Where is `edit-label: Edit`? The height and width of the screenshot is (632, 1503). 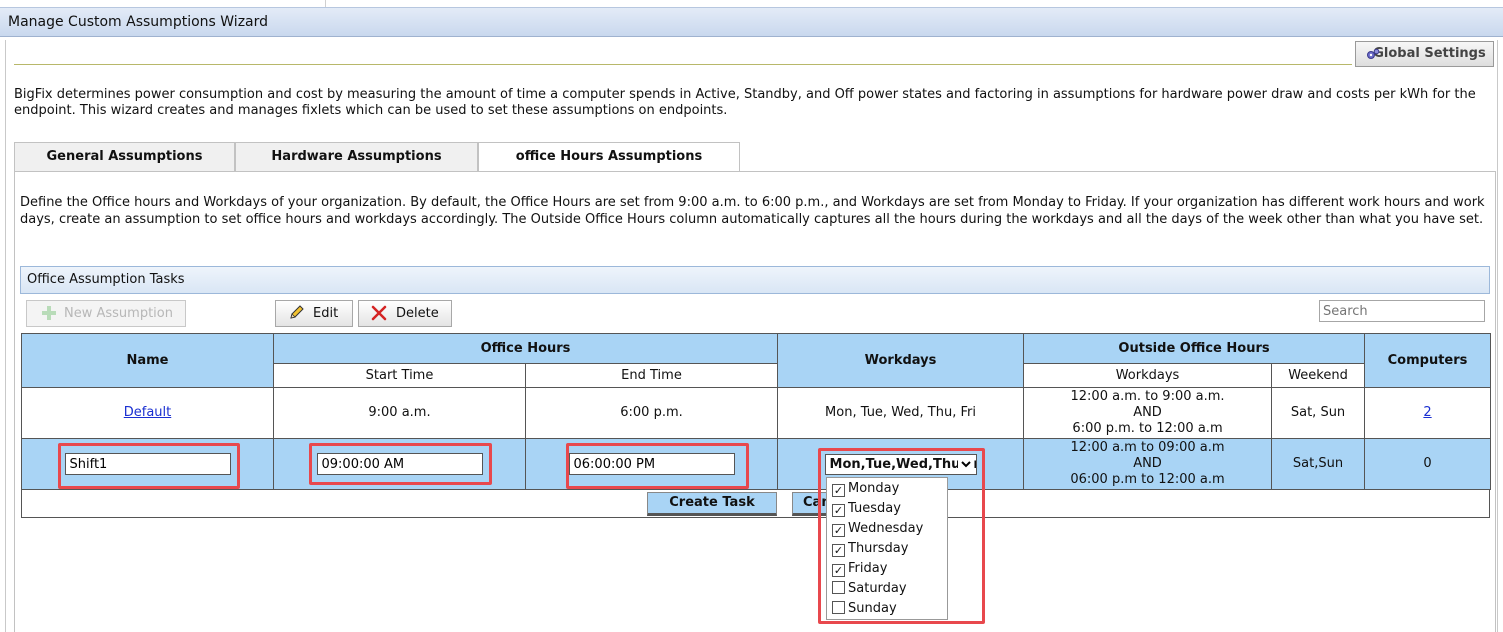 edit-label: Edit is located at coordinates (326, 313).